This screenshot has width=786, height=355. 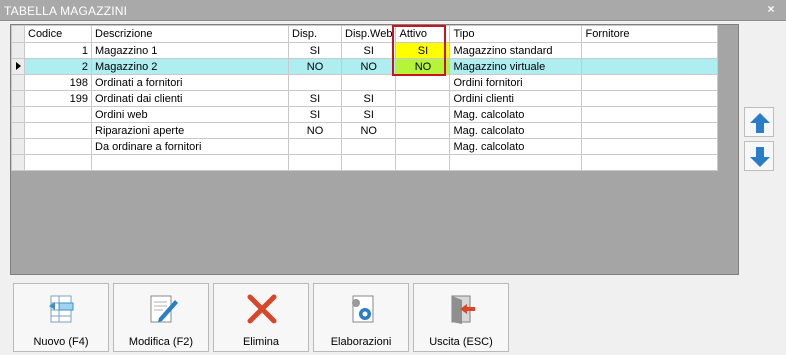 What do you see at coordinates (368, 34) in the screenshot?
I see `col-header-disp-web: Disp.Web` at bounding box center [368, 34].